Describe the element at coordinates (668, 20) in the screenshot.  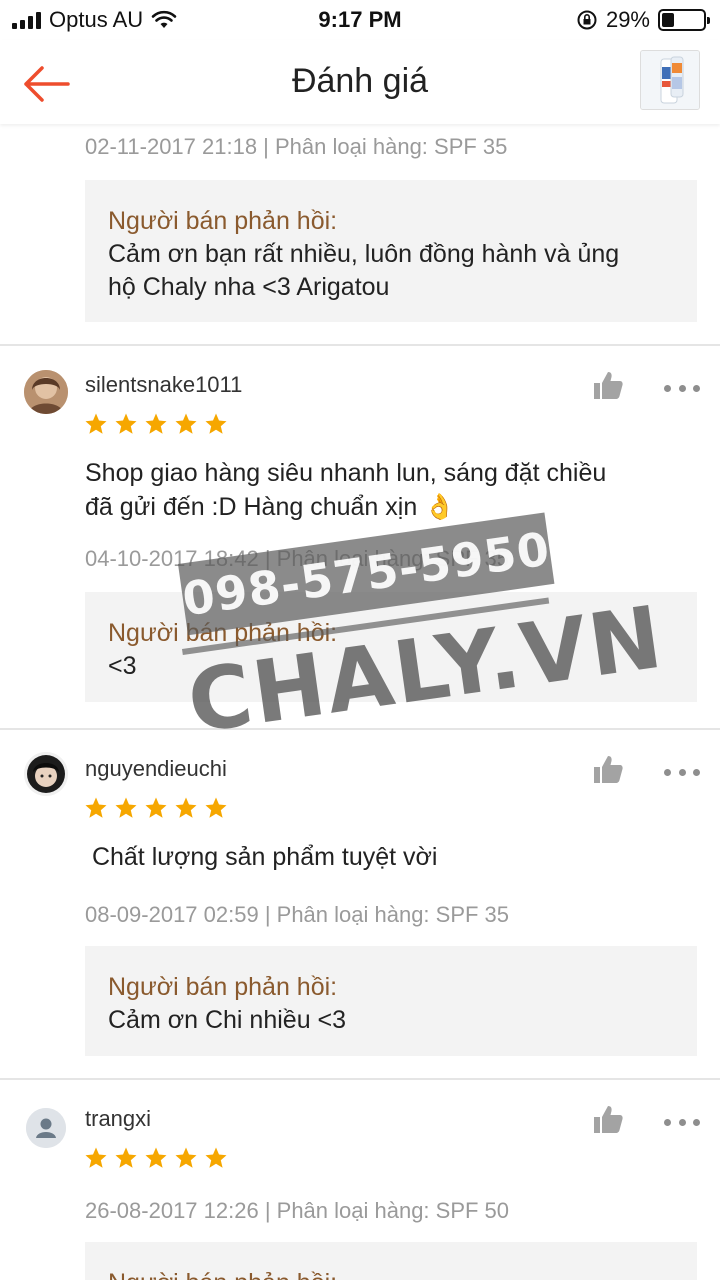
I see `battery-level` at that location.